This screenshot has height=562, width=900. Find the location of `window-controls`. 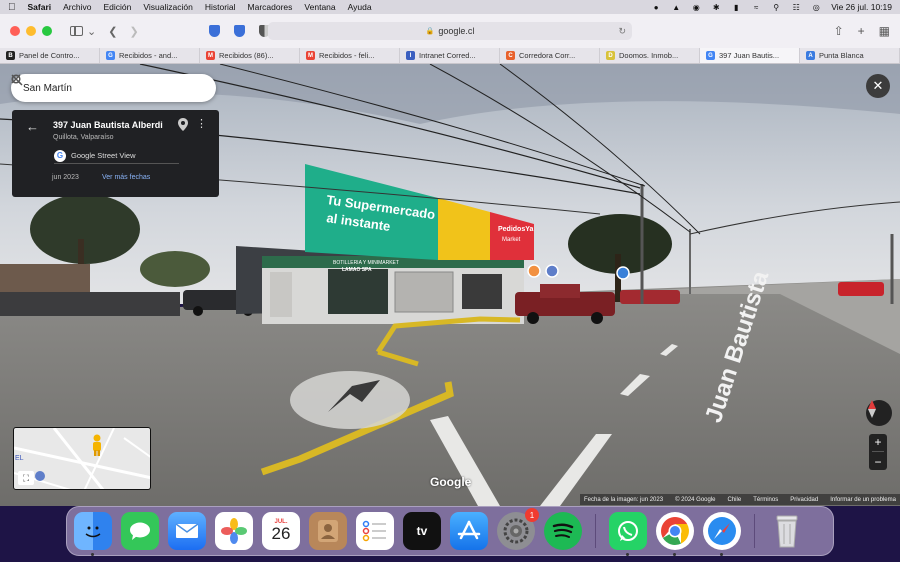

window-controls is located at coordinates (31, 31).